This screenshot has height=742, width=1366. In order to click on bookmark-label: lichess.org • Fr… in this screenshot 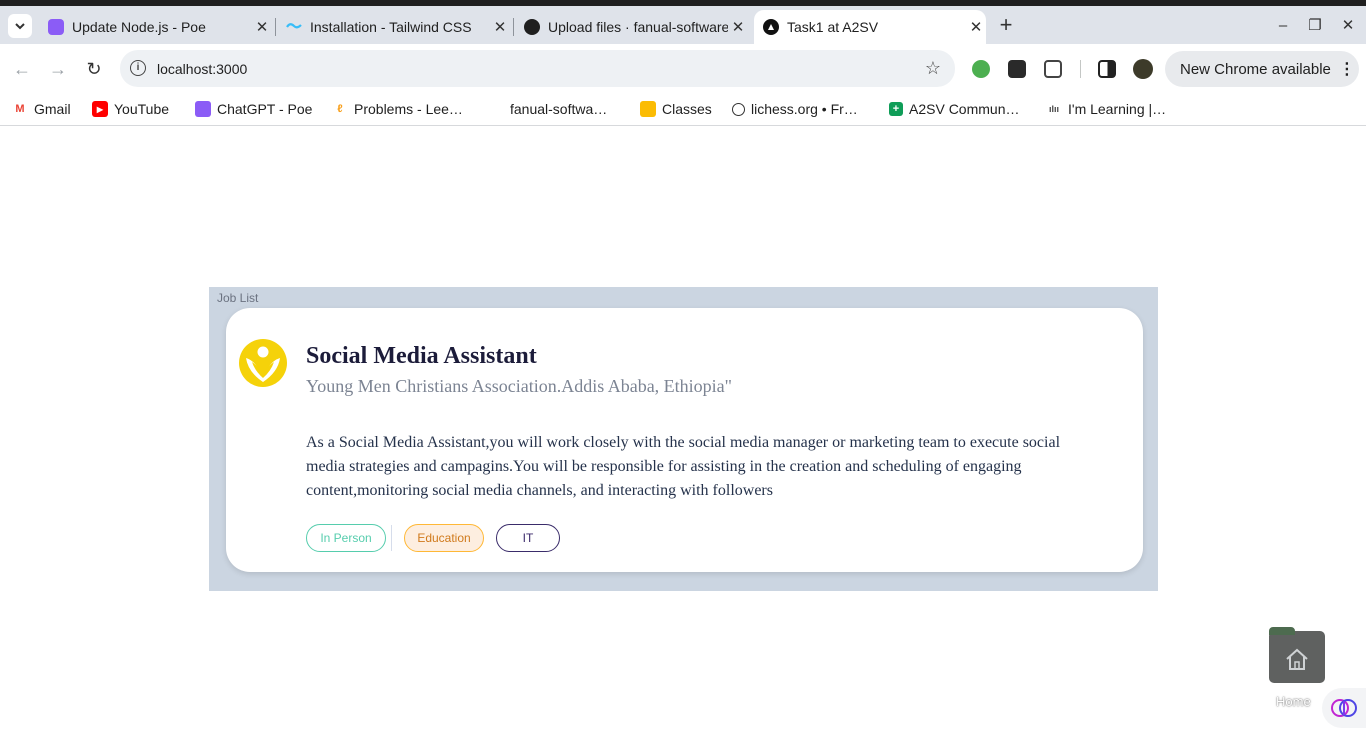, I will do `click(804, 109)`.